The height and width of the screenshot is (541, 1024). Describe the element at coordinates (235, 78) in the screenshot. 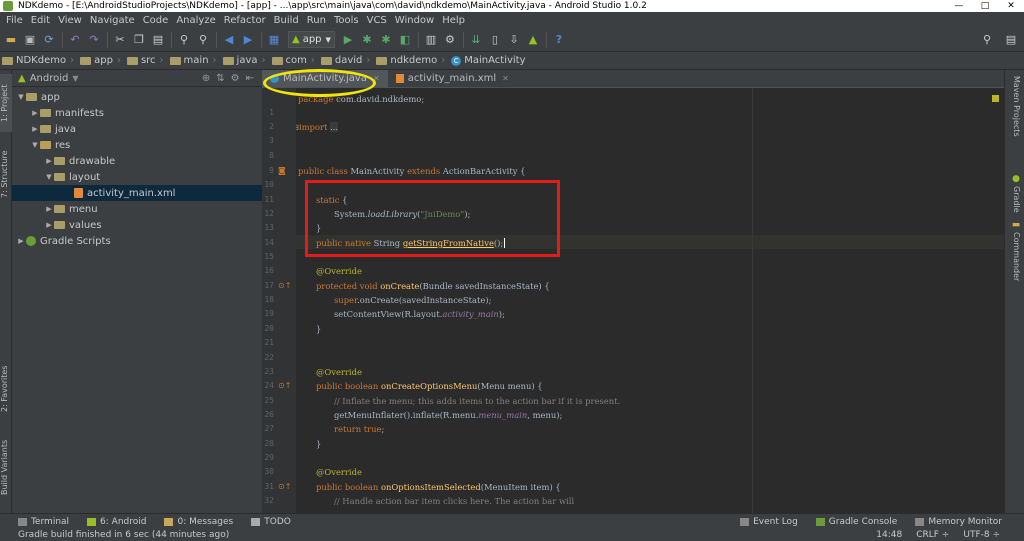

I see `gear-icon: ⚙` at that location.